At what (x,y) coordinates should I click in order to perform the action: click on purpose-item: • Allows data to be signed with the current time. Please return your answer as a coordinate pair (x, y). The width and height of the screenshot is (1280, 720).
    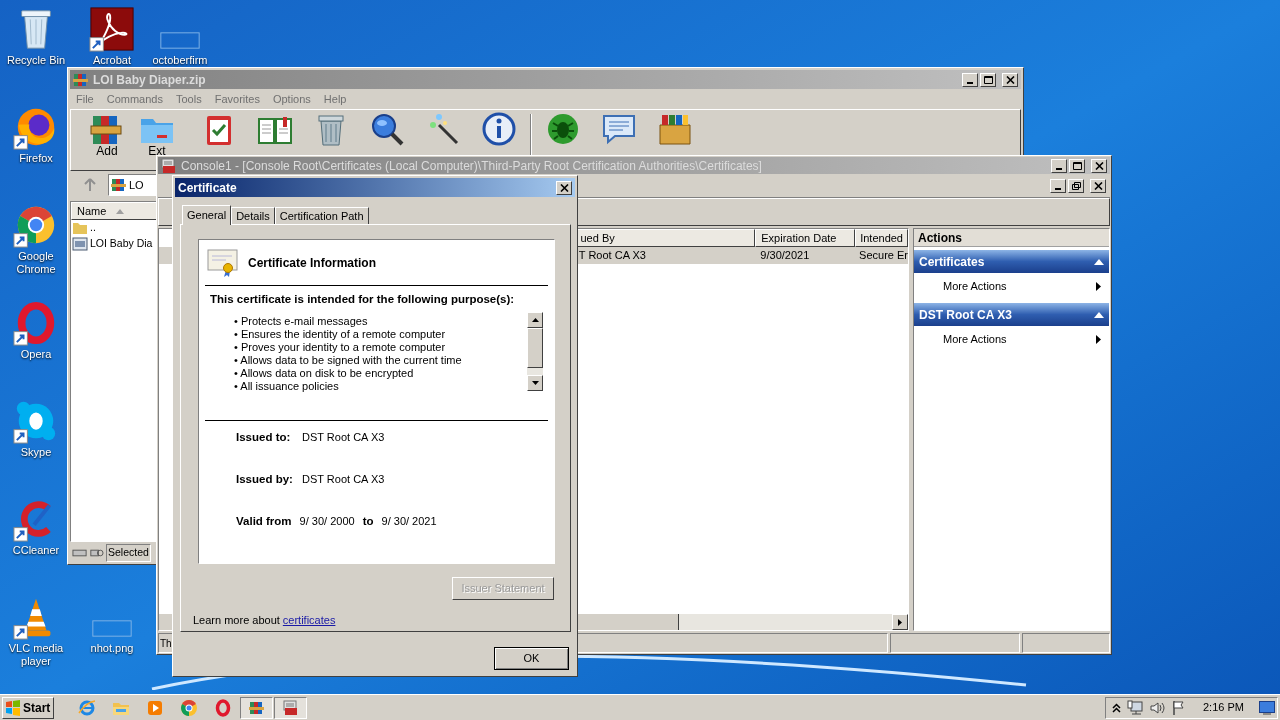
    Looking at the image, I should click on (348, 361).